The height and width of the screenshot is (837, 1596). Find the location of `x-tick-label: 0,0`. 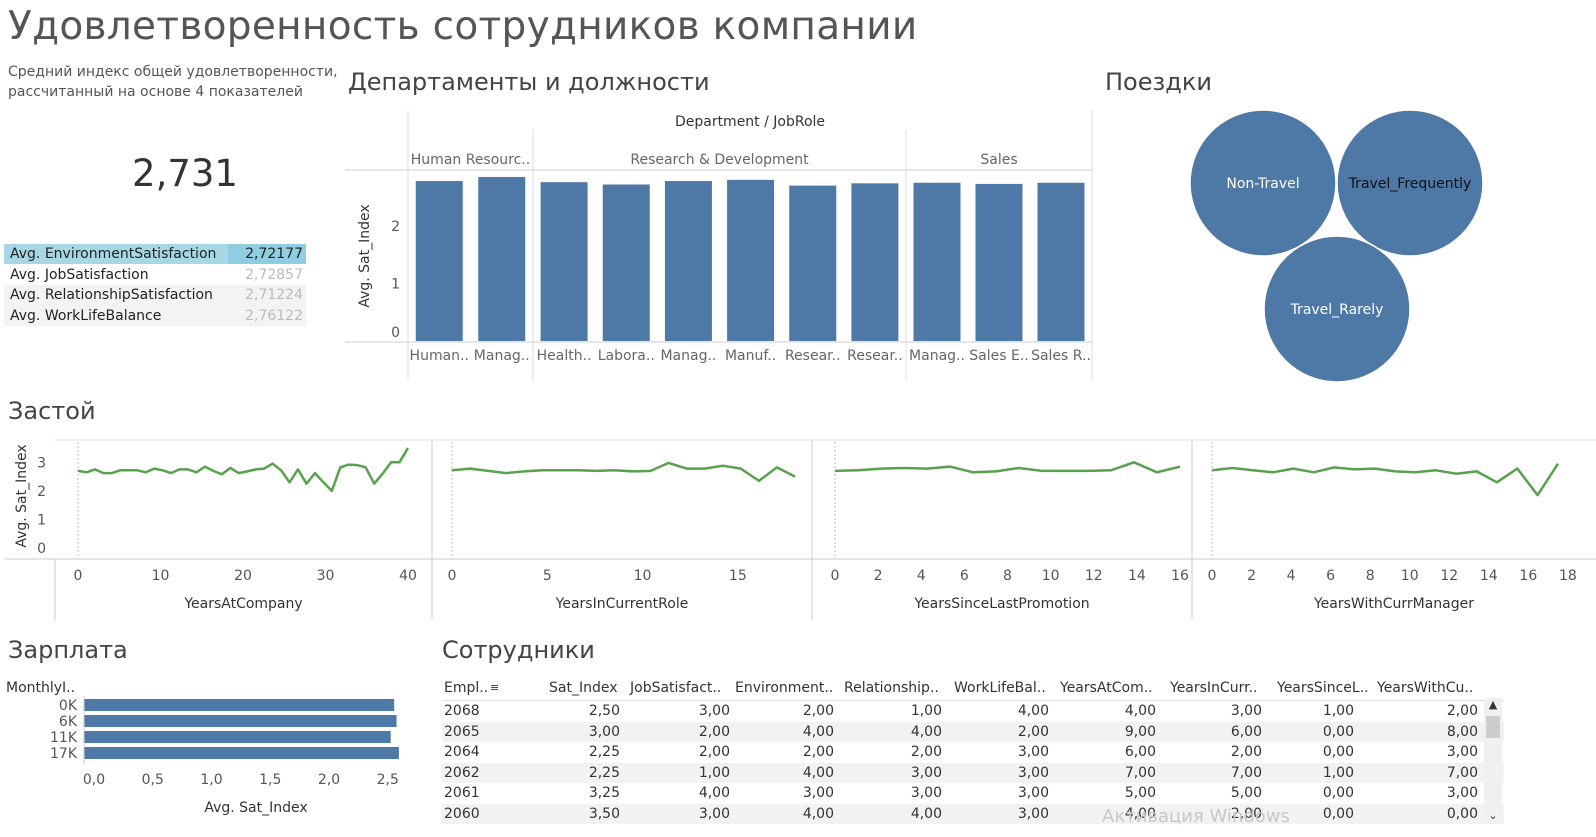

x-tick-label: 0,0 is located at coordinates (94, 780).